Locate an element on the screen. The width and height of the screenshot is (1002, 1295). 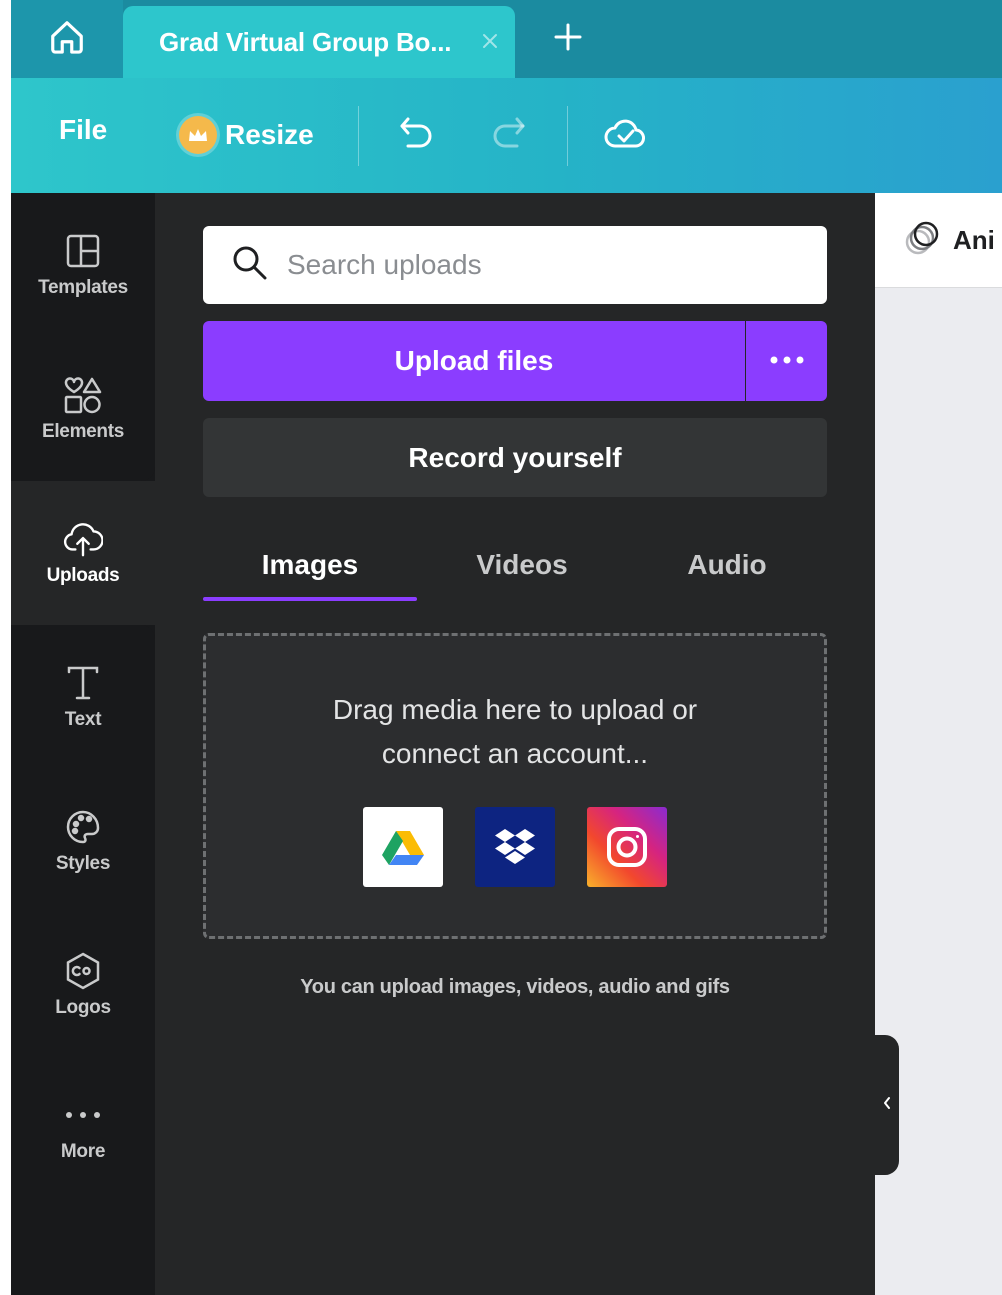
sidebar-item-uploads: Uploads is located at coordinates (83, 553).